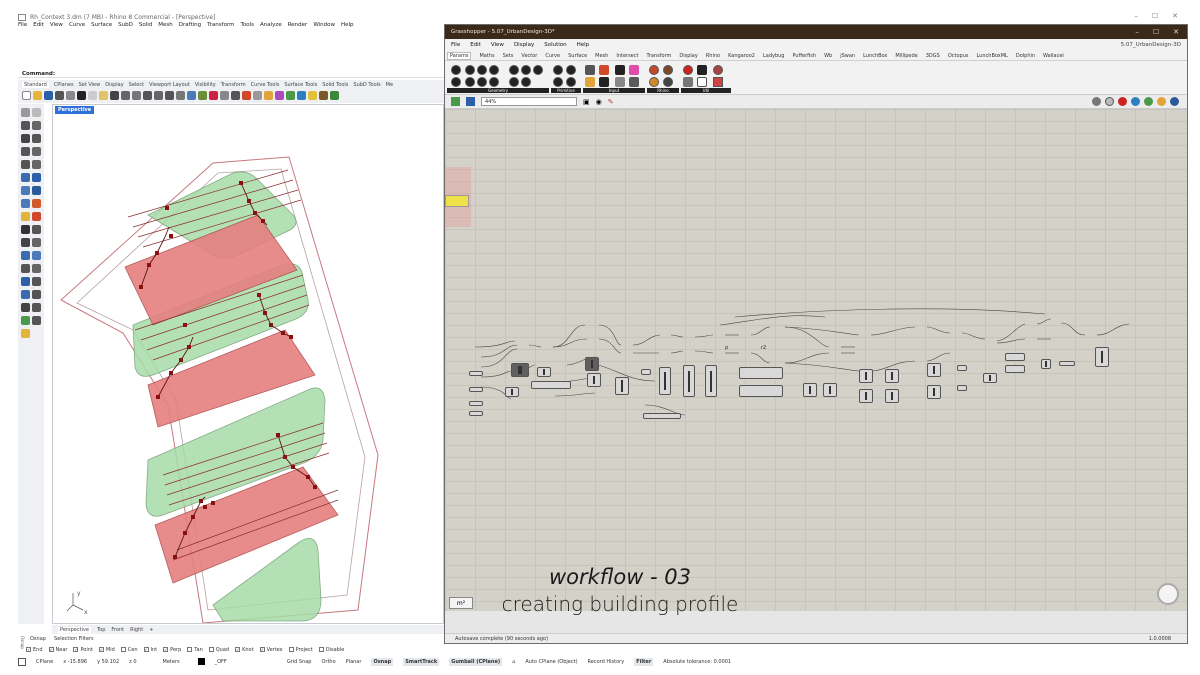 The image size is (1200, 675). I want to click on gh-tab-ladybug: Ladybug, so click(774, 56).